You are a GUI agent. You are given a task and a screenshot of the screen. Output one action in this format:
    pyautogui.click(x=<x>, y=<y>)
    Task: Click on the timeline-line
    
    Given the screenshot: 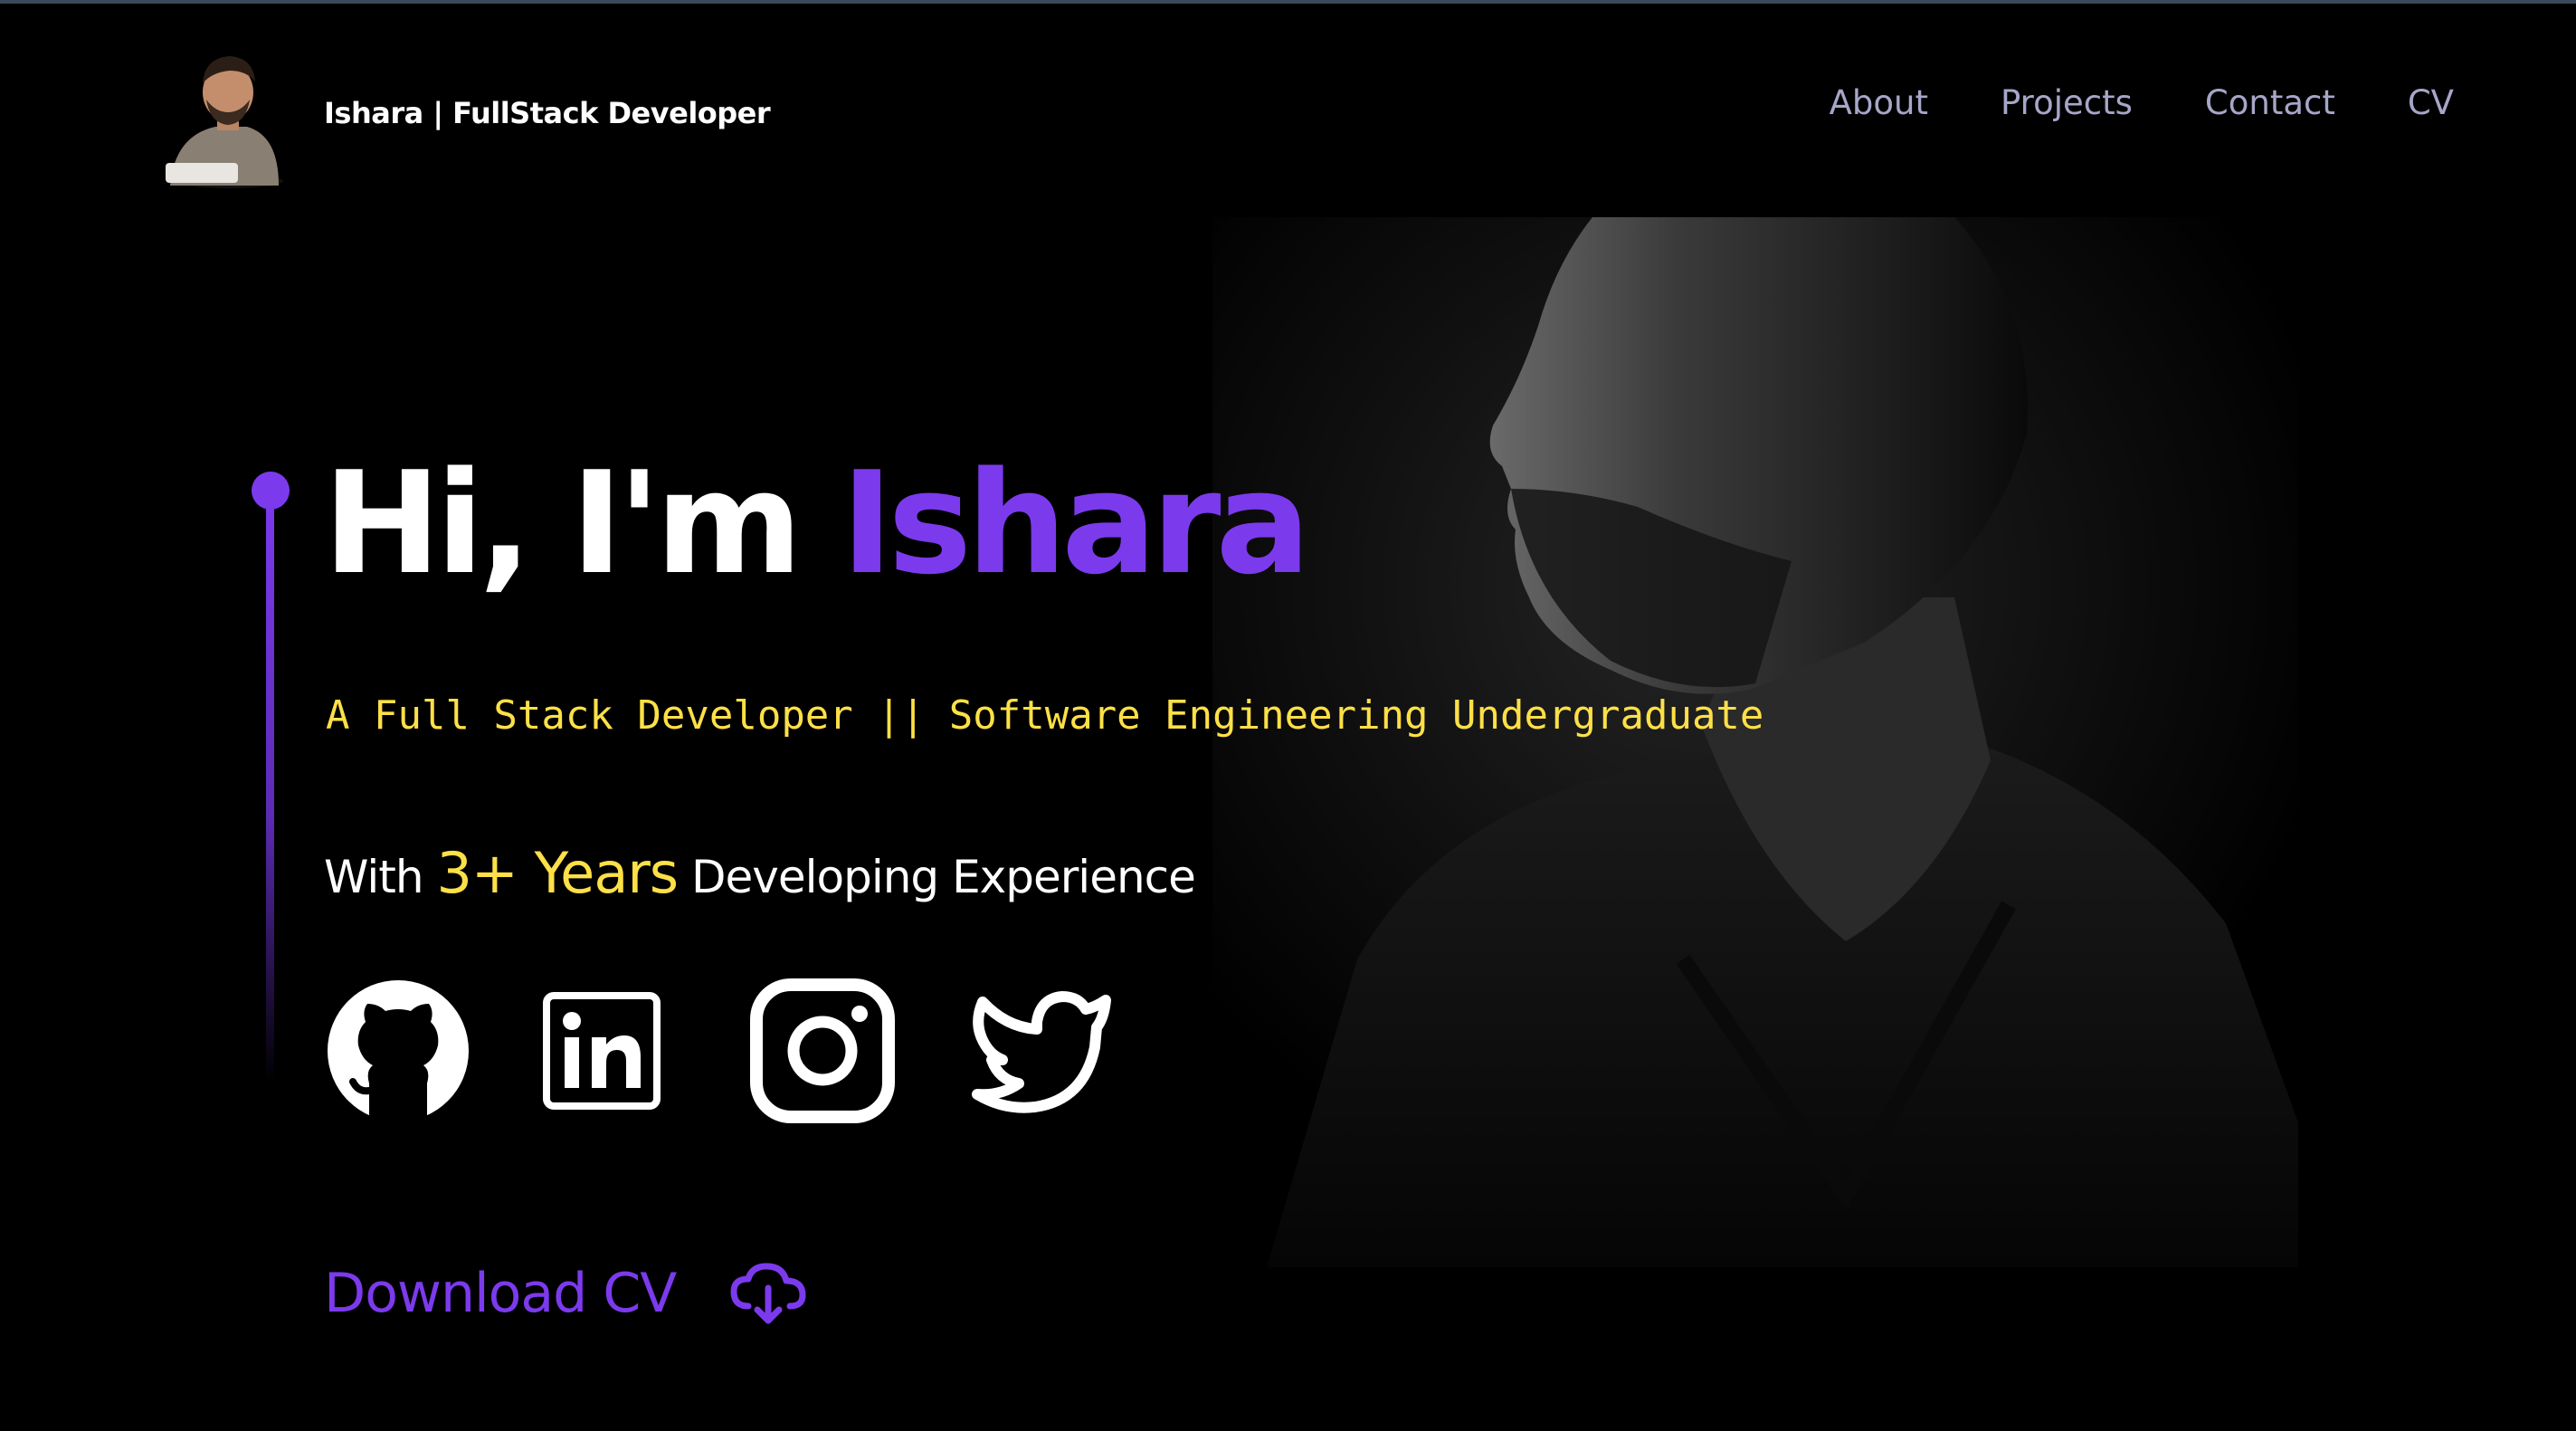 What is the action you would take?
    pyautogui.click(x=270, y=788)
    